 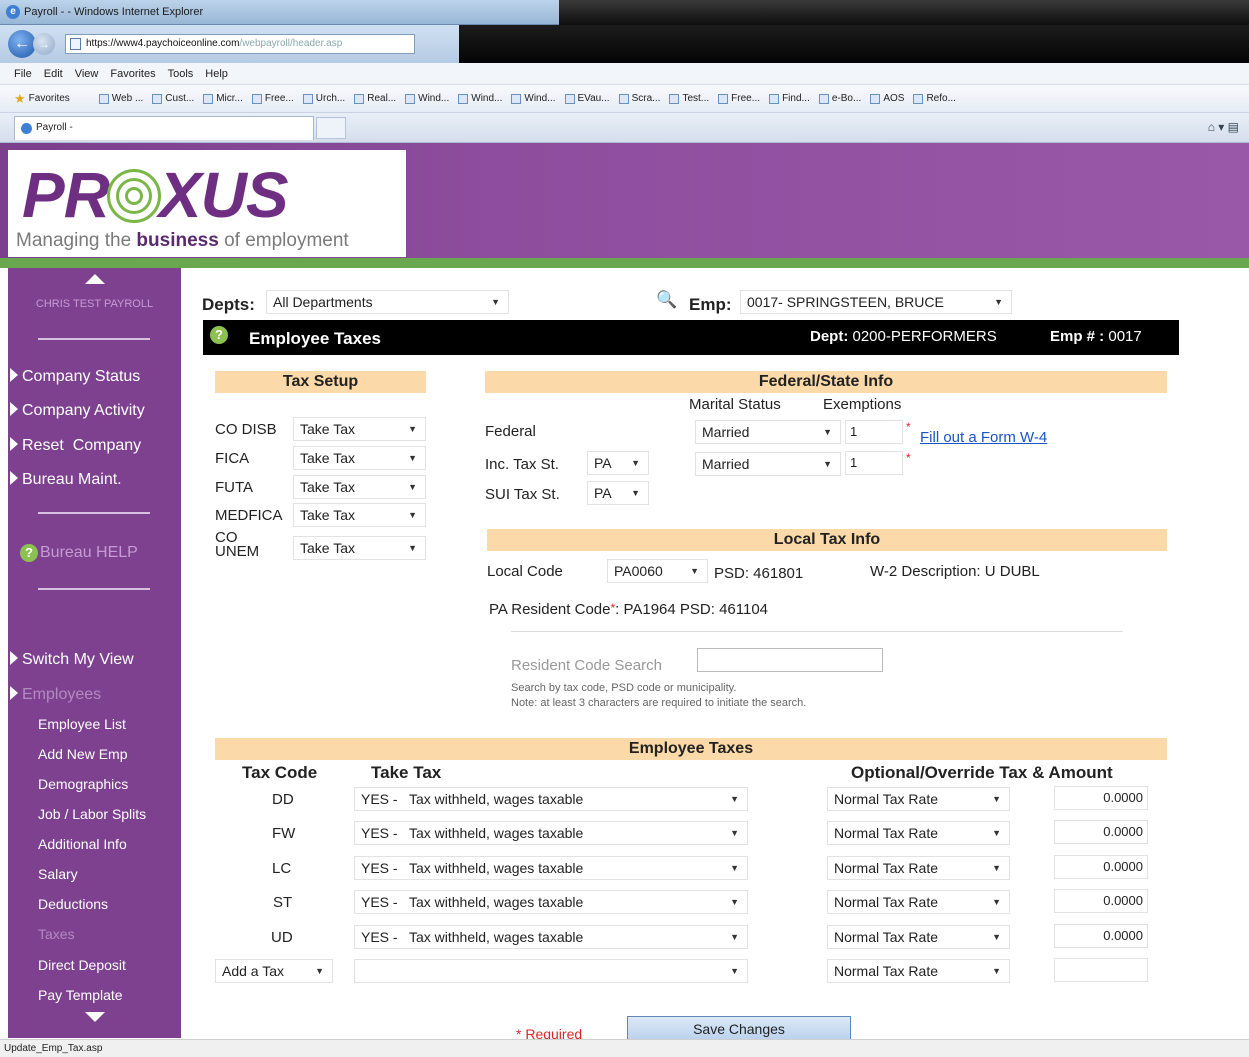 What do you see at coordinates (79, 553) in the screenshot?
I see `bureau-help-link: ? Bureau HELP` at bounding box center [79, 553].